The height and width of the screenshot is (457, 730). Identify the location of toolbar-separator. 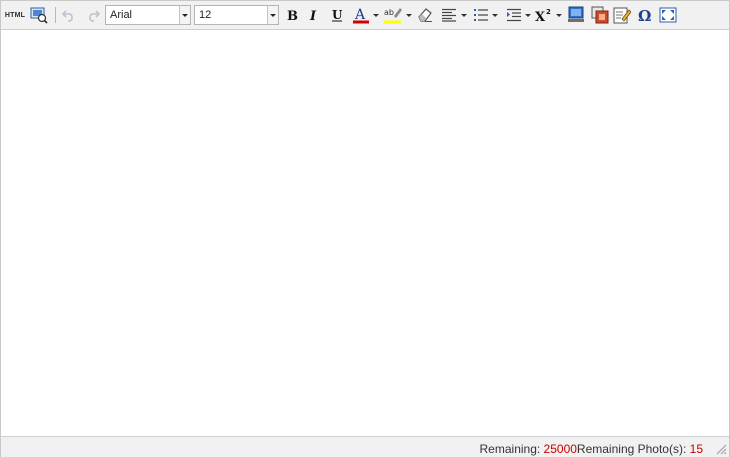
(55, 15).